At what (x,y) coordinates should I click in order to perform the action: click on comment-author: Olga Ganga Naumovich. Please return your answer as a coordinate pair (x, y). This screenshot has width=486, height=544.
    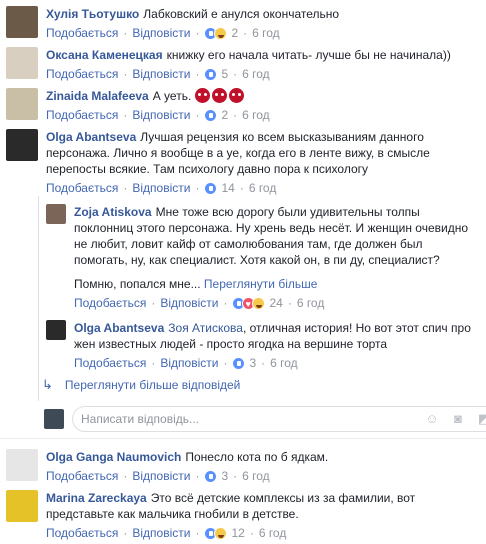
    Looking at the image, I should click on (113, 457).